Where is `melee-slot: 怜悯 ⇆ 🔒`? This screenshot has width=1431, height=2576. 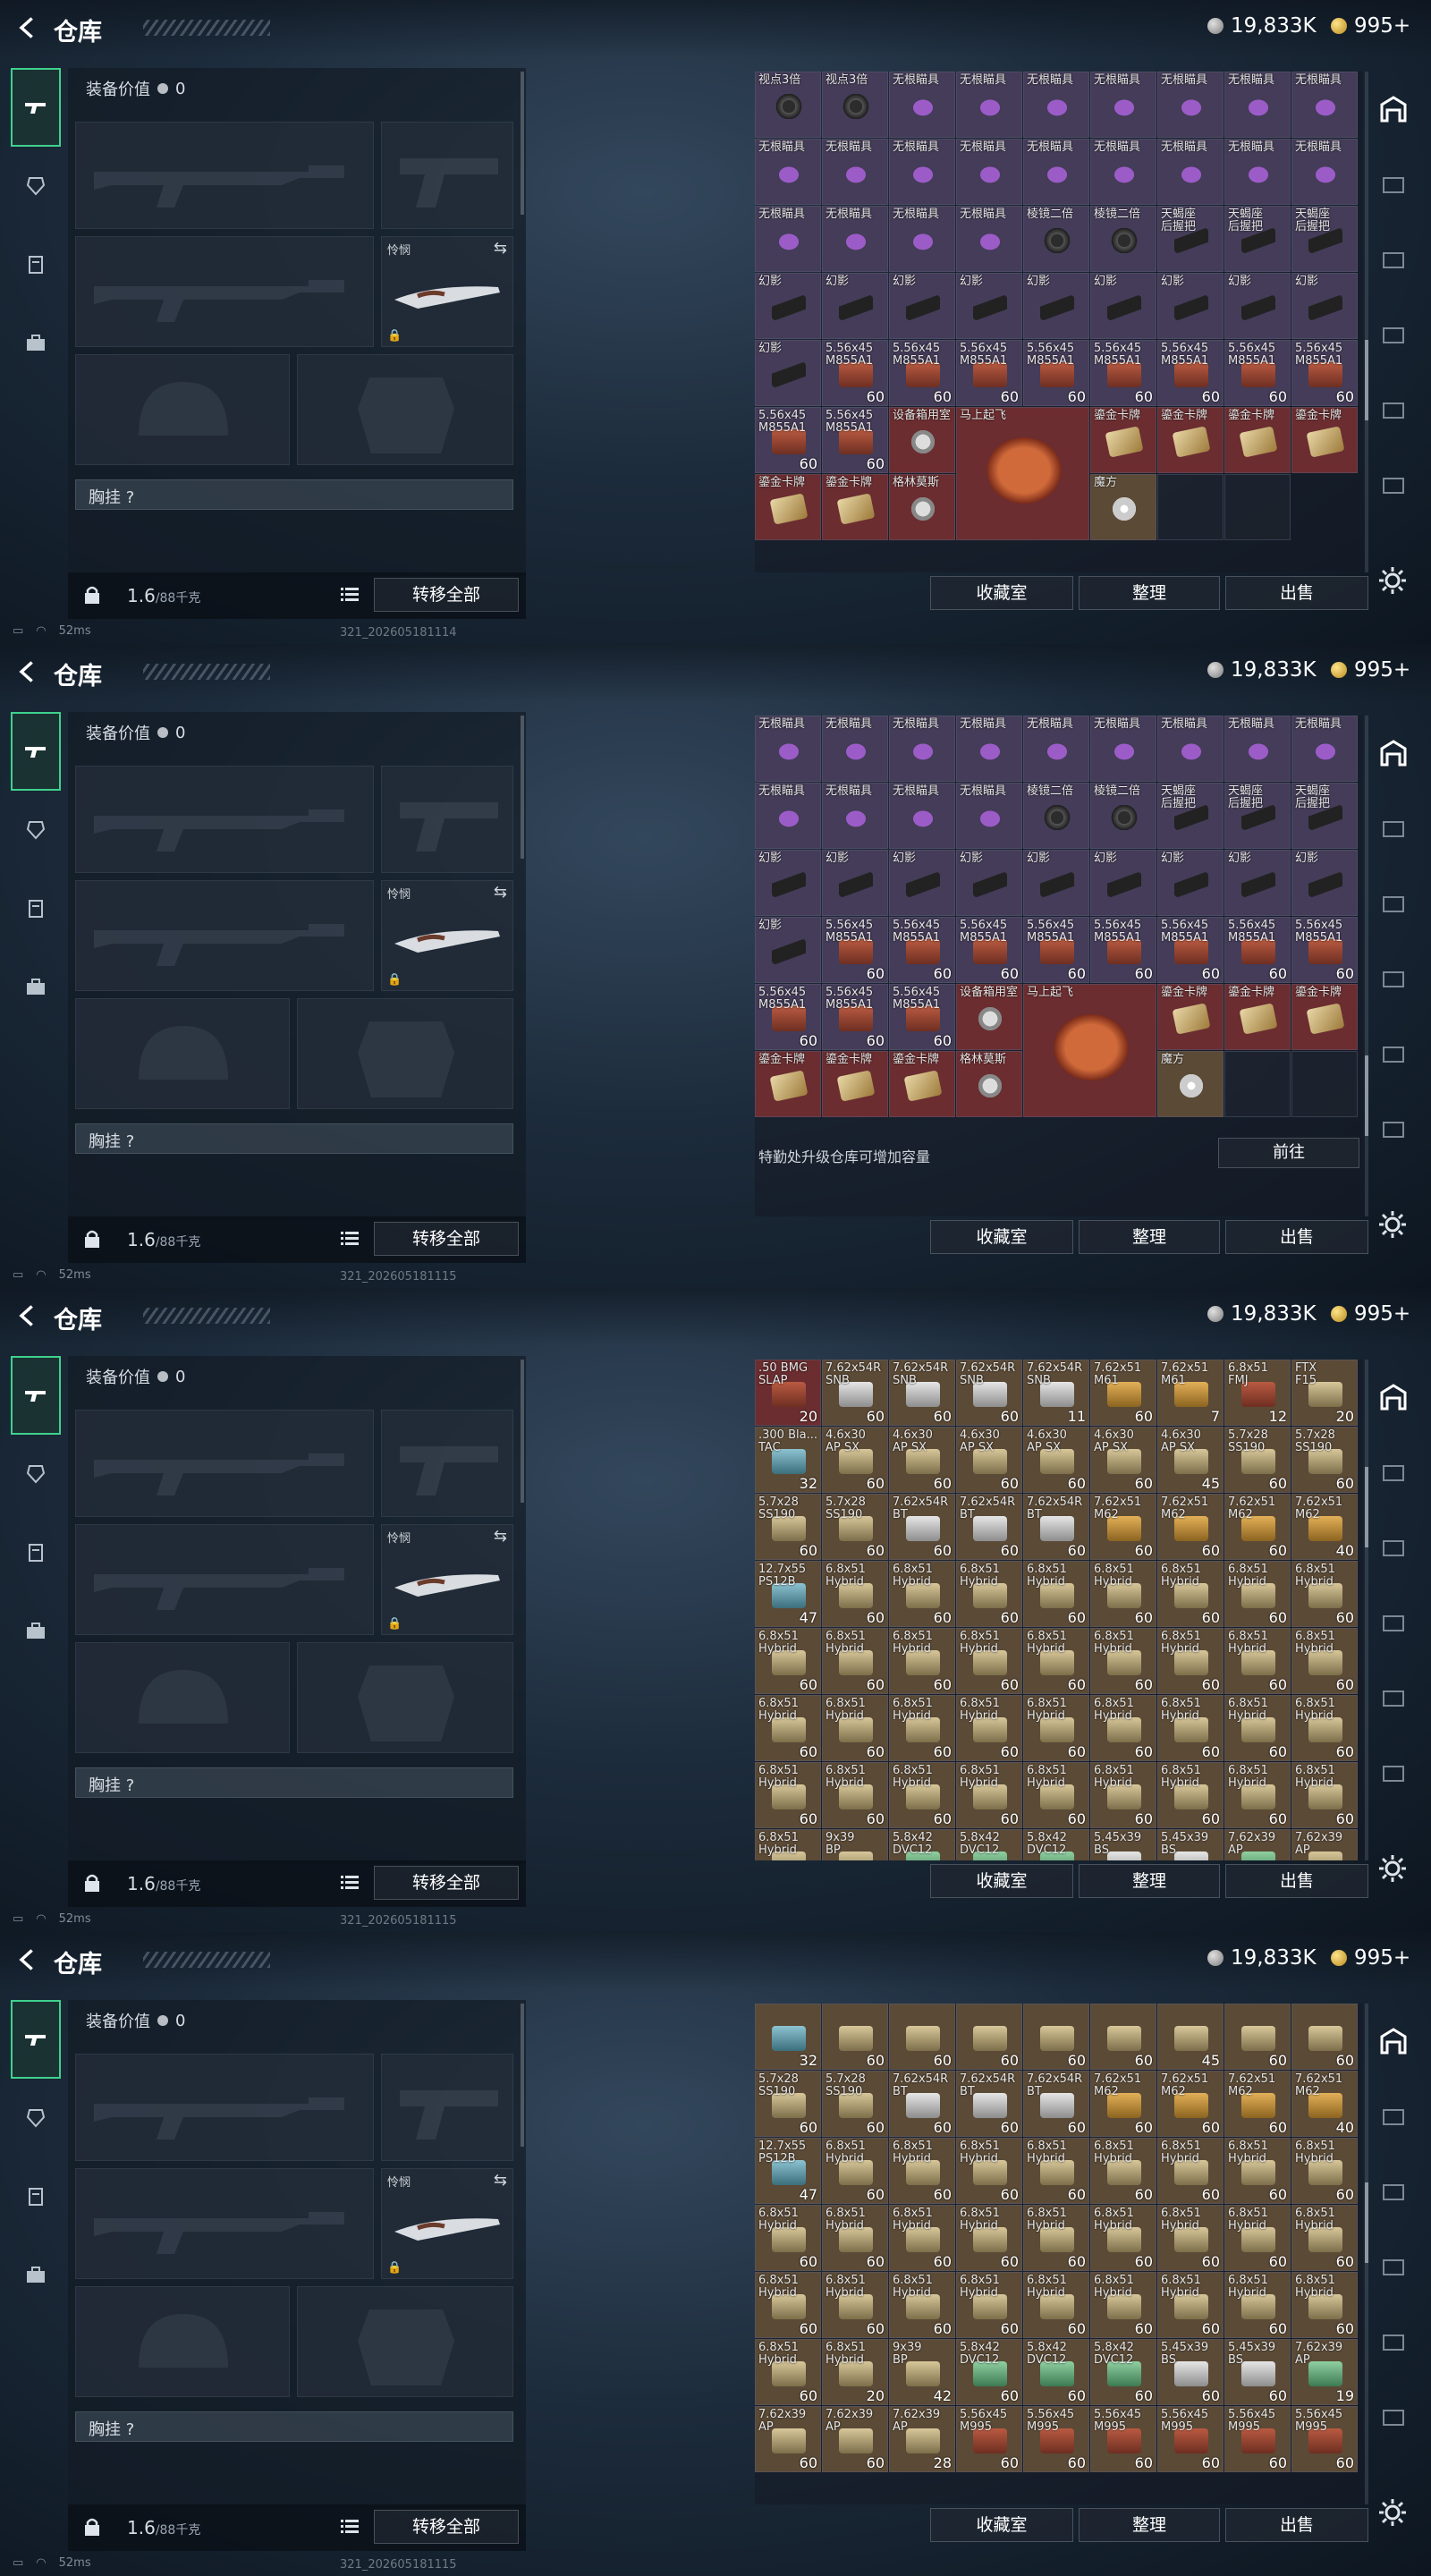
melee-slot: 怜悯 ⇆ 🔒 is located at coordinates (447, 935).